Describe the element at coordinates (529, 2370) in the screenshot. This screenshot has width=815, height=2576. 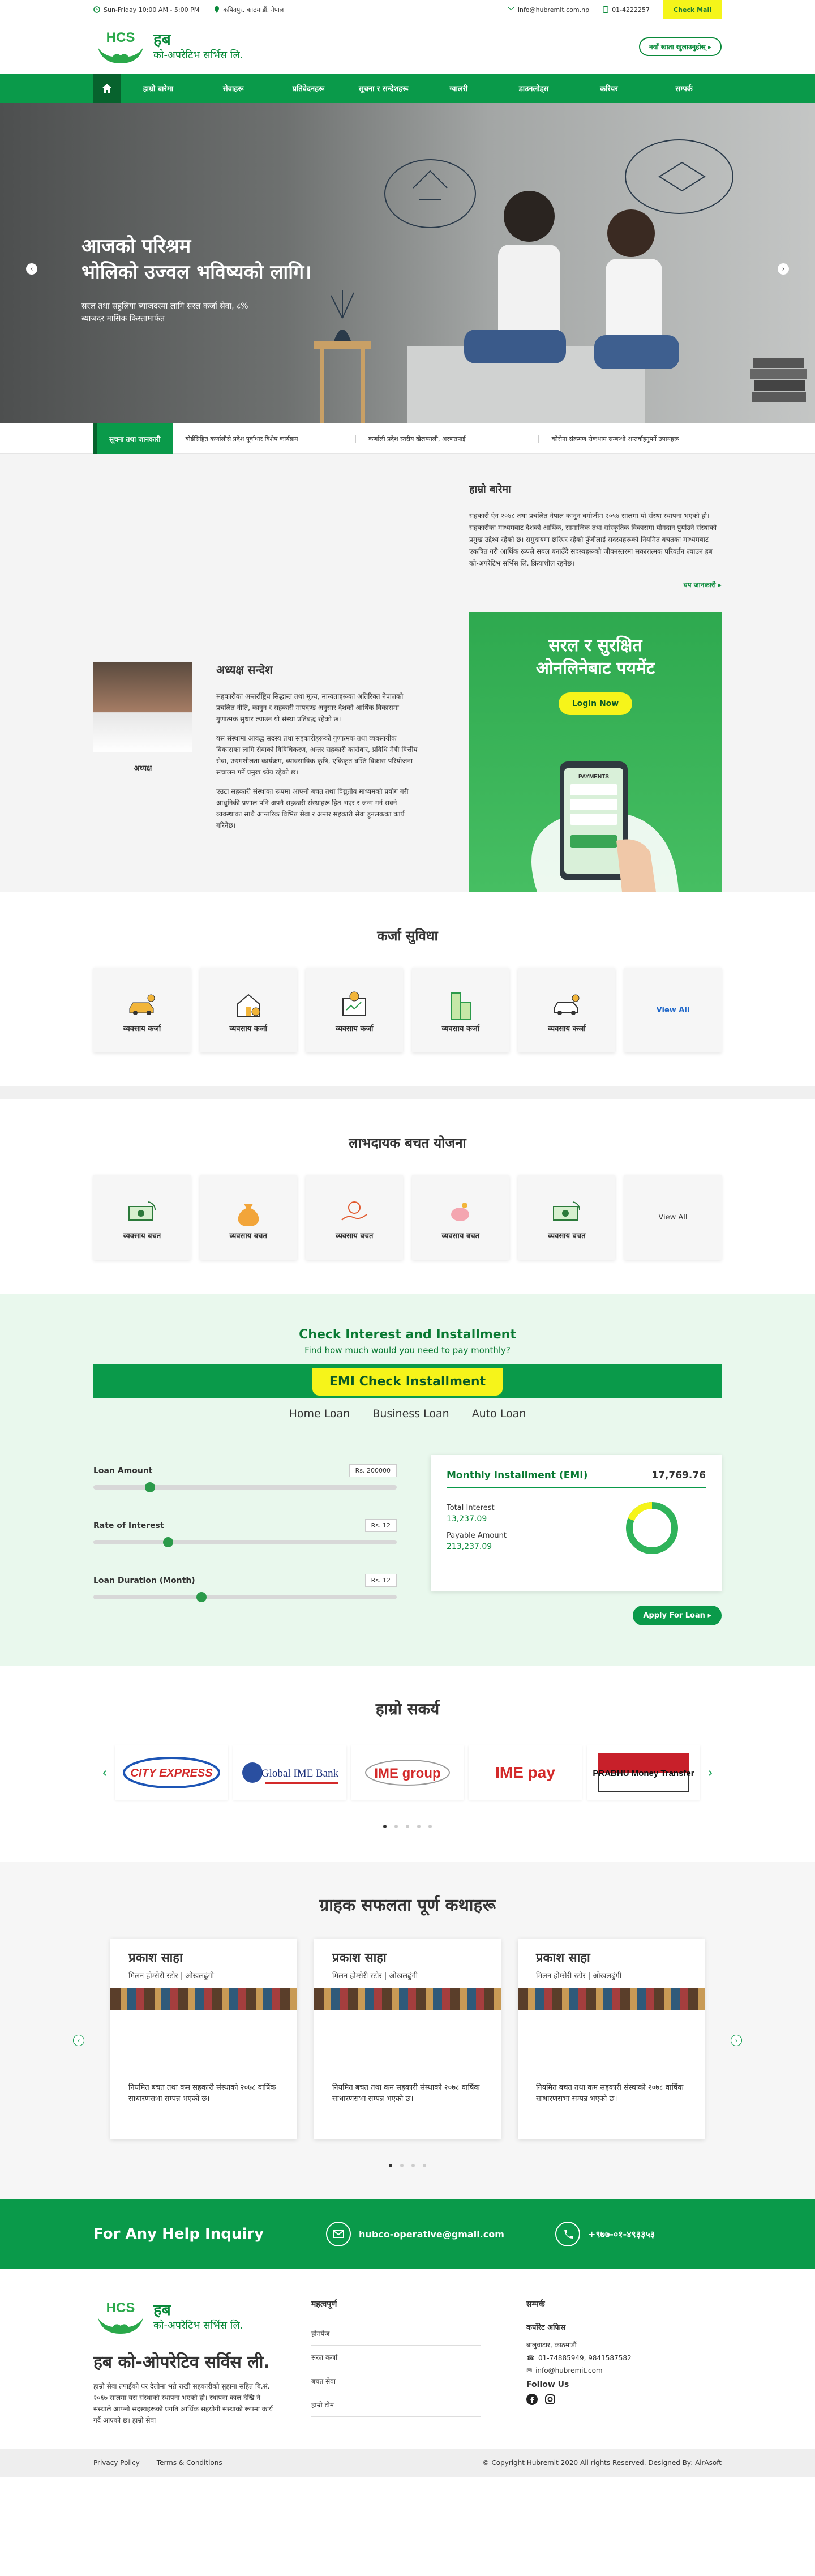
I see `mail-icon: ✉` at that location.